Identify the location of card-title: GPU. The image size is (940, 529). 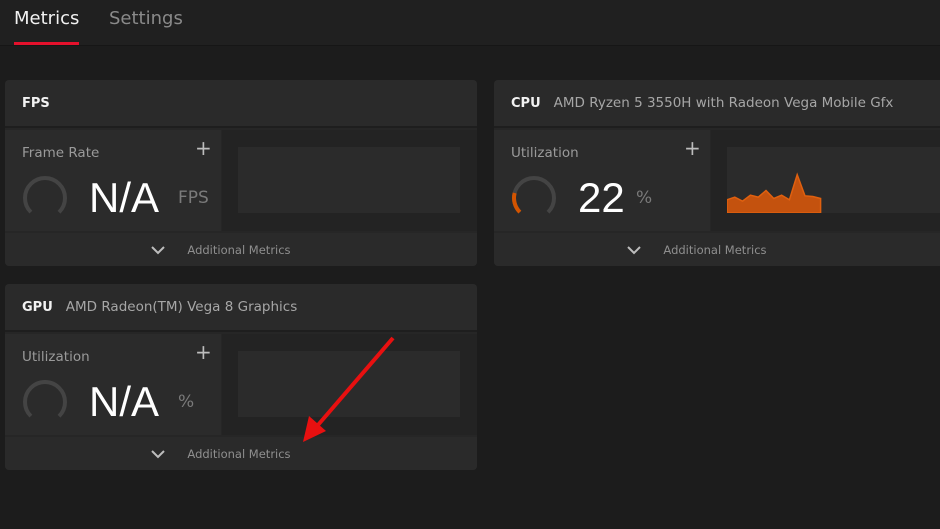
(37, 307).